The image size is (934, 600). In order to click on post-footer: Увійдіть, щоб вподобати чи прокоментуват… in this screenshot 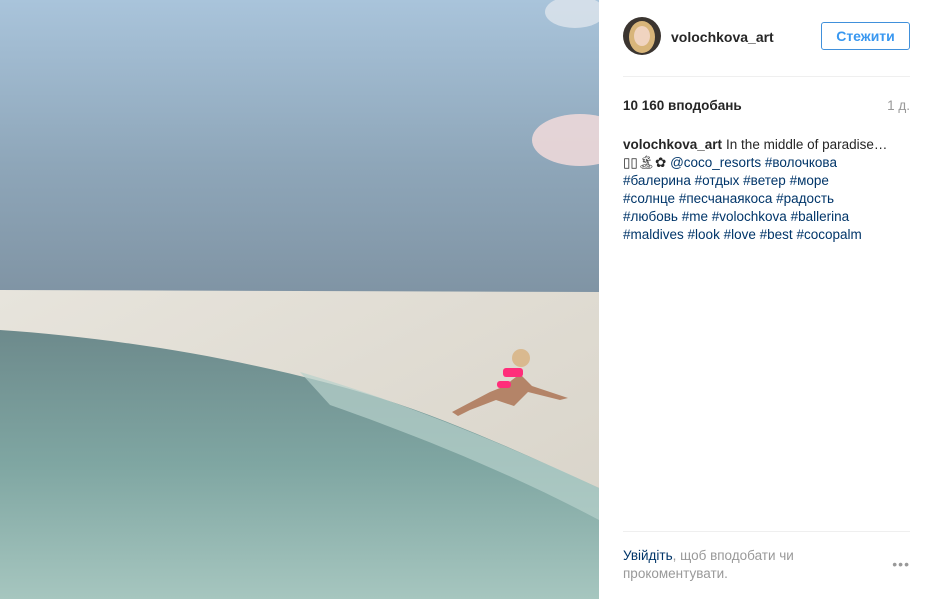, I will do `click(766, 565)`.